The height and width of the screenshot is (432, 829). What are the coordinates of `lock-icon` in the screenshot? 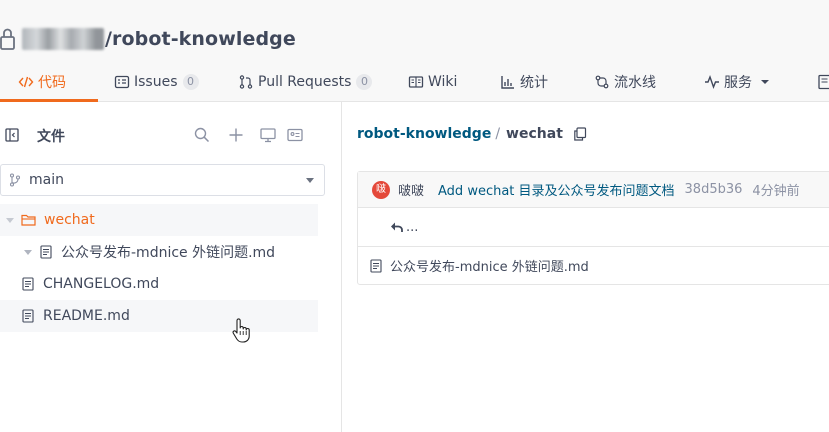 It's located at (7, 39).